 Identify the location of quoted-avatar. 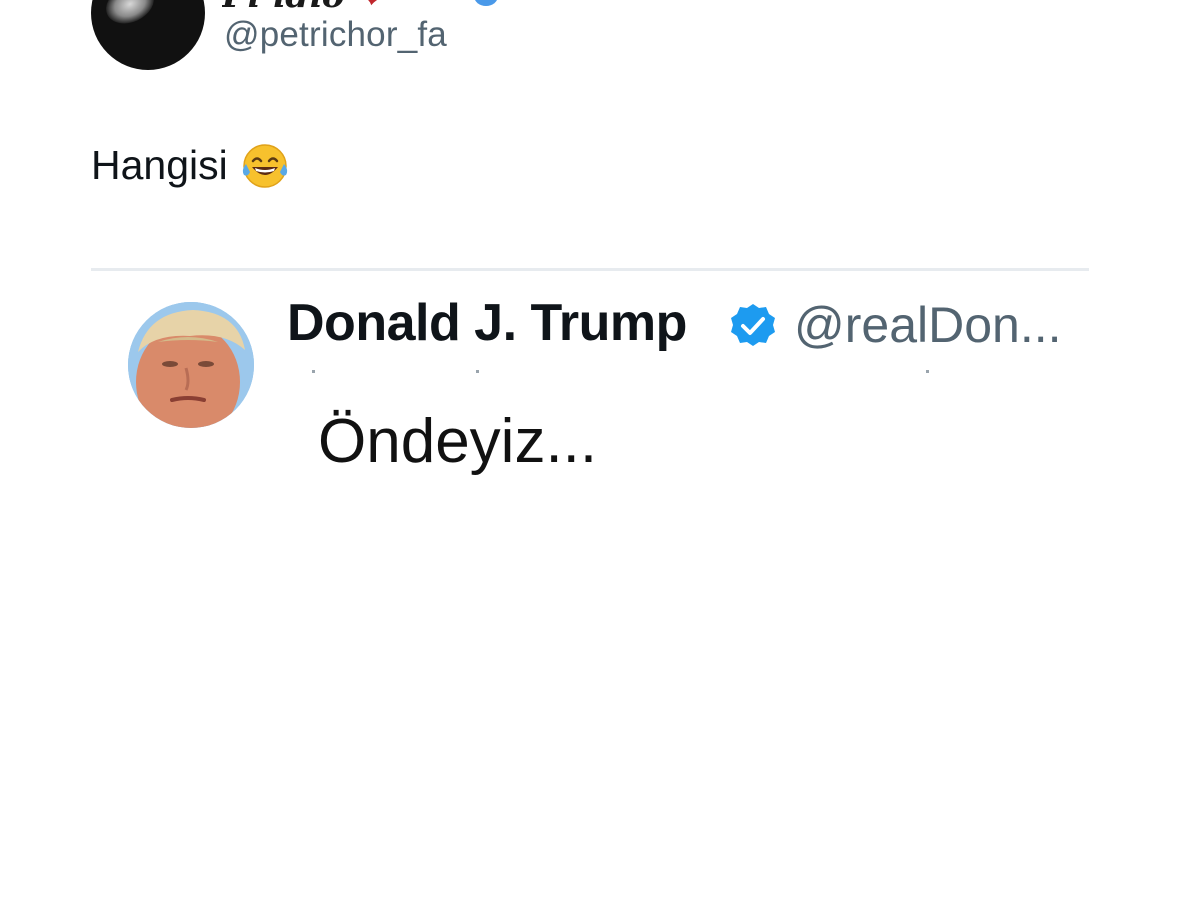
(191, 365).